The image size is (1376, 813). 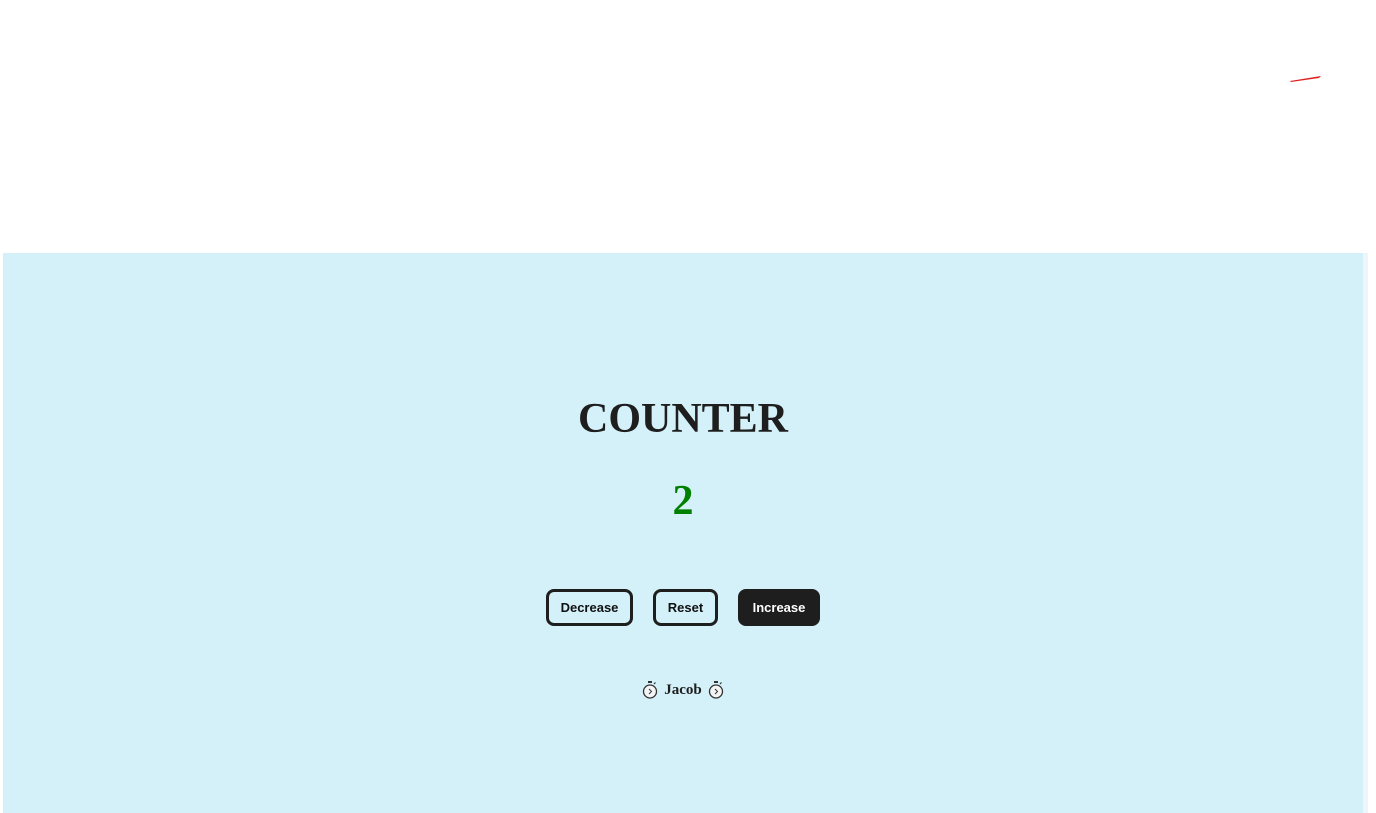 I want to click on decrease-button: Decrease, so click(x=589, y=607).